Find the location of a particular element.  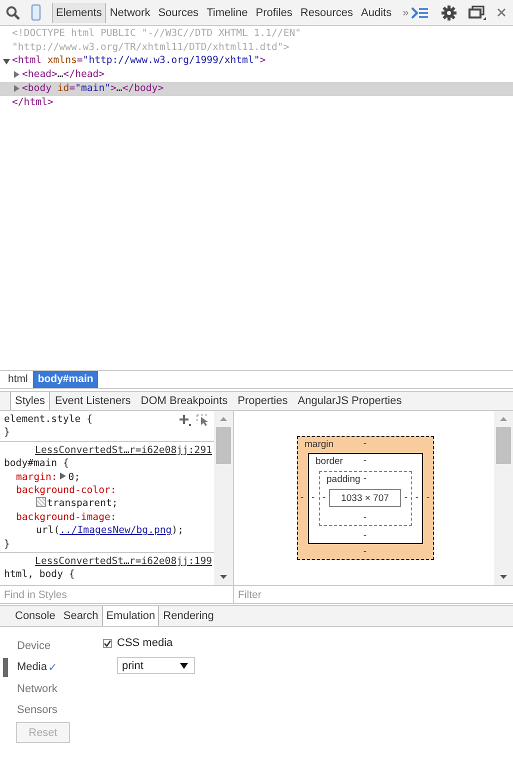

emulation-section: Network is located at coordinates (33, 688).